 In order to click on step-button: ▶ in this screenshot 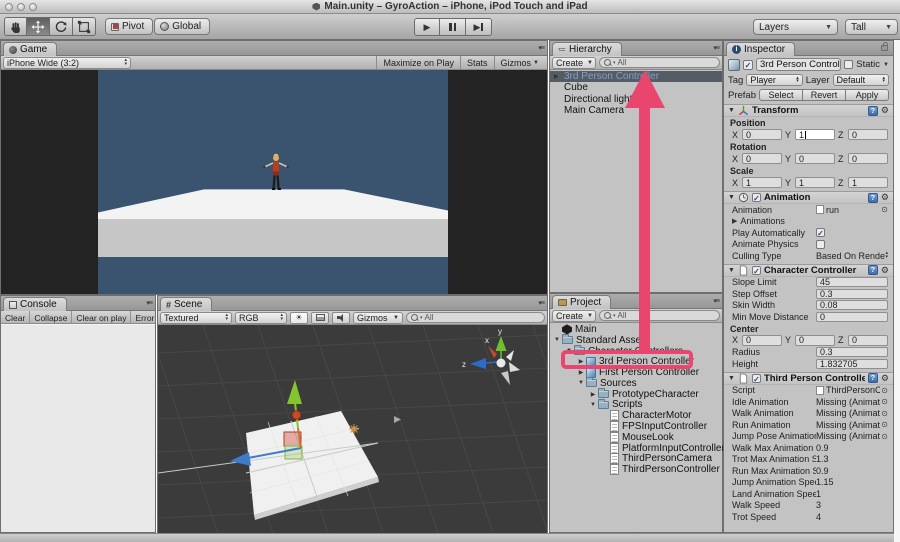, I will do `click(479, 27)`.